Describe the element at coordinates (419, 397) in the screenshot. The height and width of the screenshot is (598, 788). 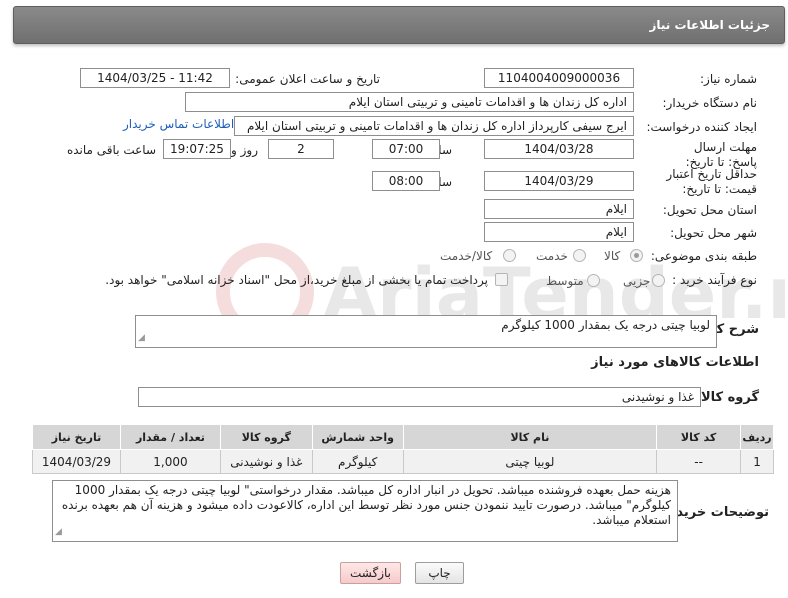
I see `goods-group-field: غذا و نوشیدنی` at that location.